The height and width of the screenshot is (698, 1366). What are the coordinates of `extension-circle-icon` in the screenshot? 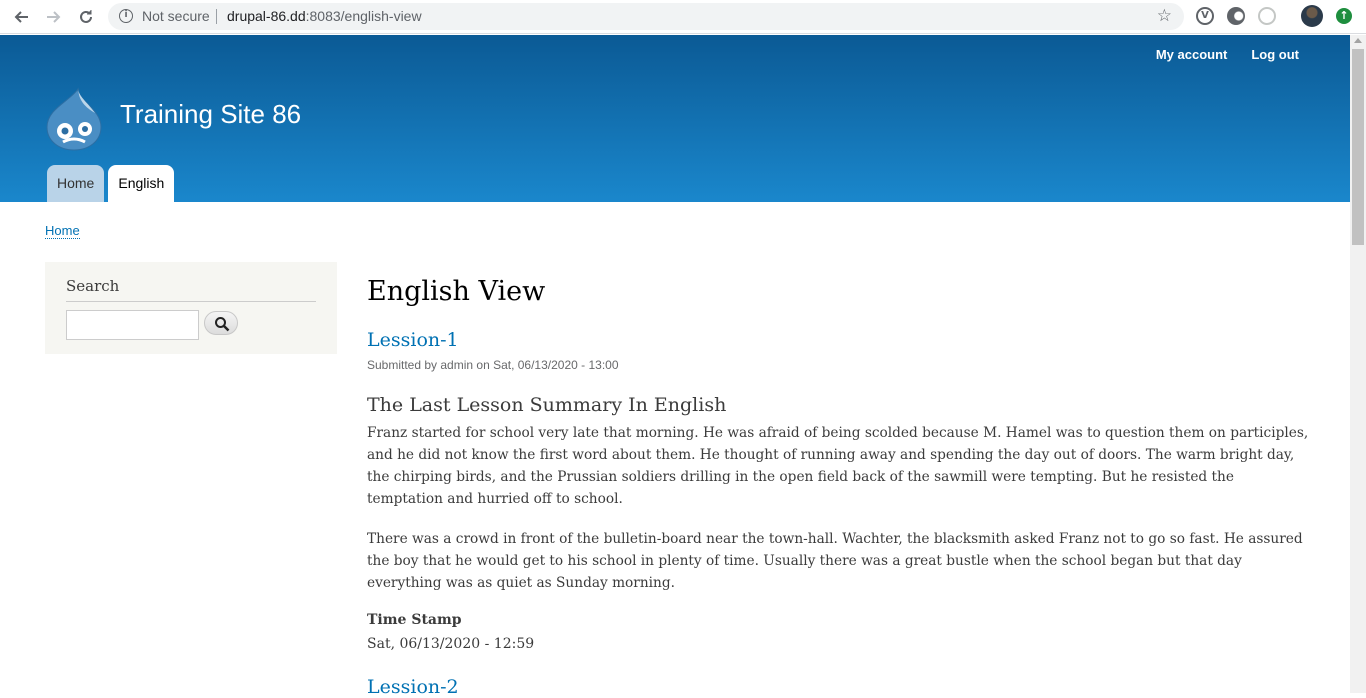 It's located at (1267, 16).